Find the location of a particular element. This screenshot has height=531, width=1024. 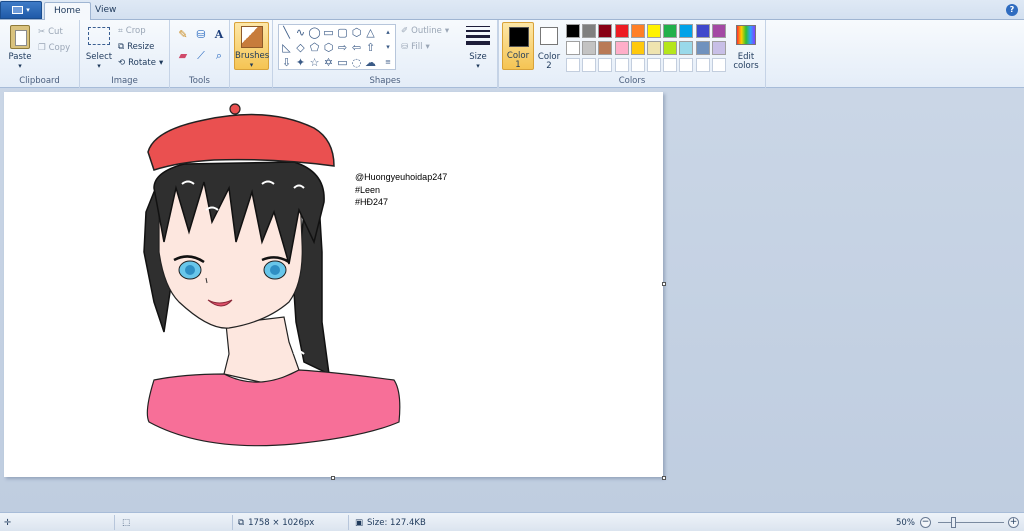

color1-number: 1 is located at coordinates (518, 65).